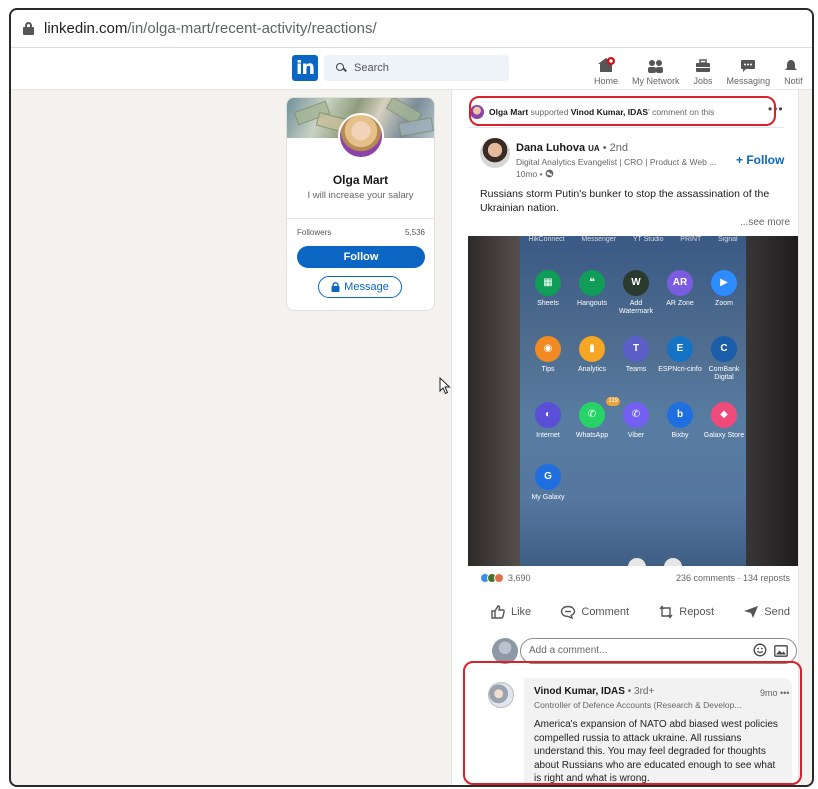  What do you see at coordinates (592, 283) in the screenshot?
I see `app-glyph-icon: ❝` at bounding box center [592, 283].